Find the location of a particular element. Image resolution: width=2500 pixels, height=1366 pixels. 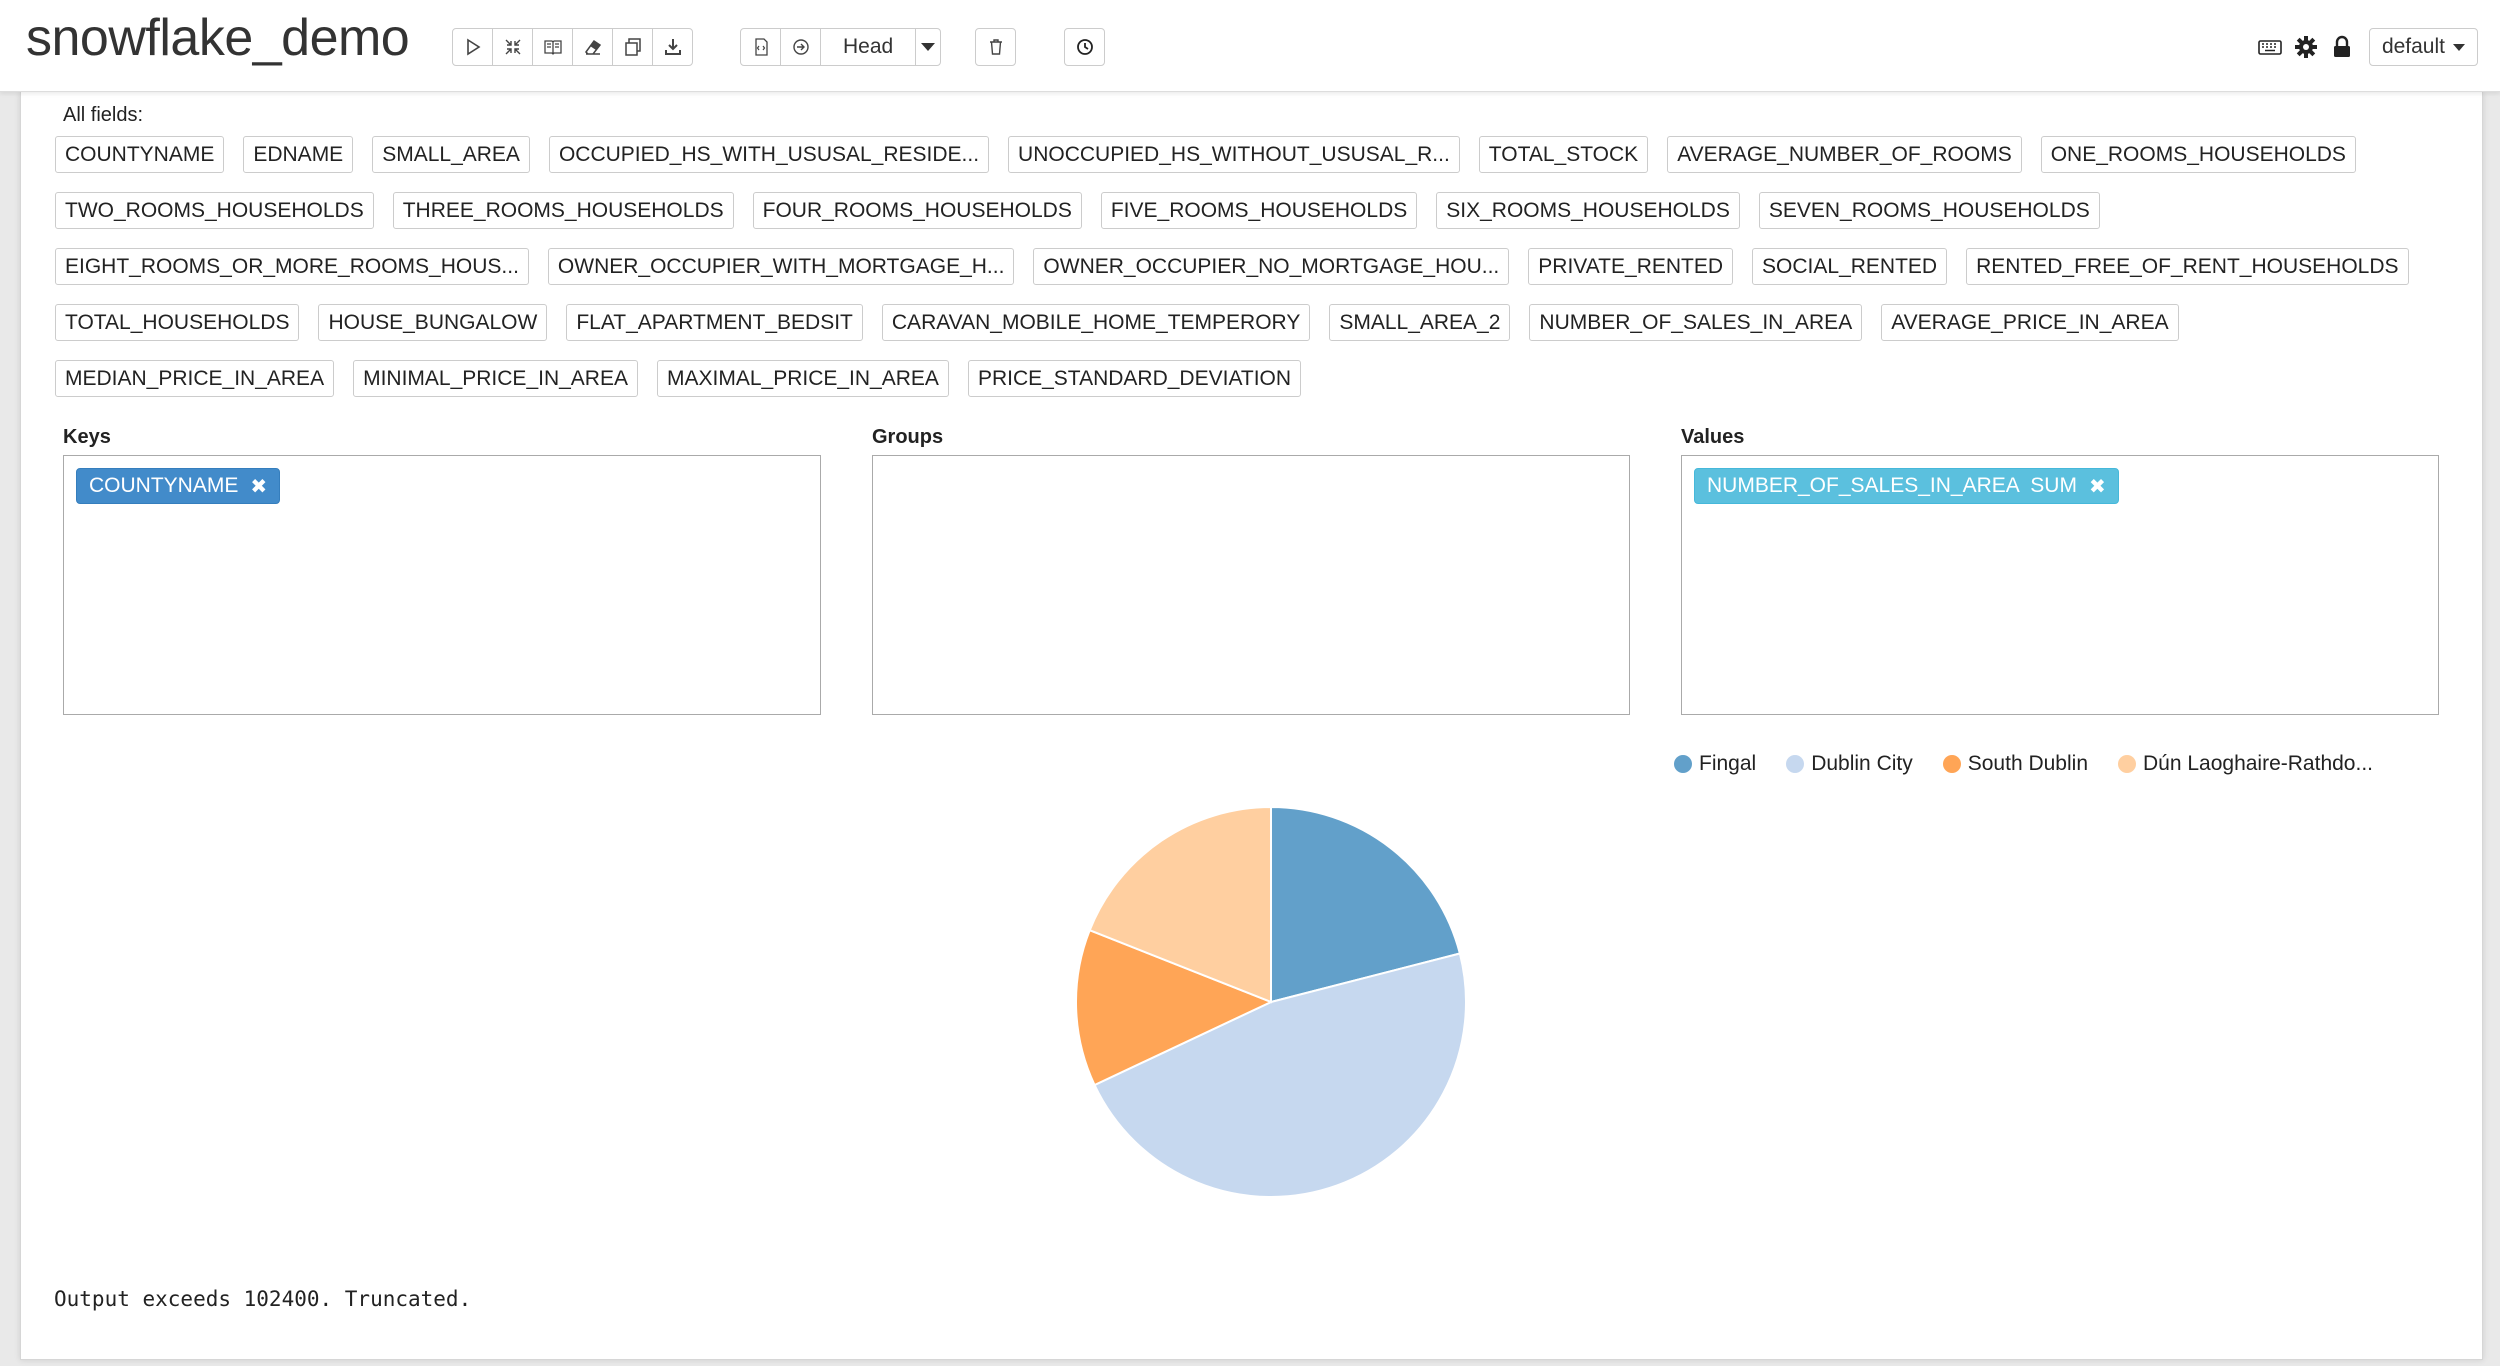

run-icon is located at coordinates (473, 47).